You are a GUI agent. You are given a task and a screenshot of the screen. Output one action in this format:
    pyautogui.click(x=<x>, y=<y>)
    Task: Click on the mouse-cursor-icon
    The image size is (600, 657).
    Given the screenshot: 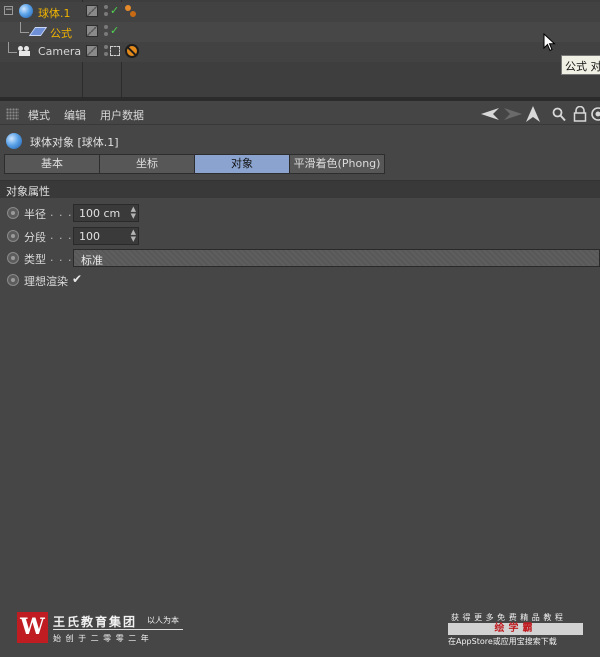 What is the action you would take?
    pyautogui.click(x=549, y=42)
    